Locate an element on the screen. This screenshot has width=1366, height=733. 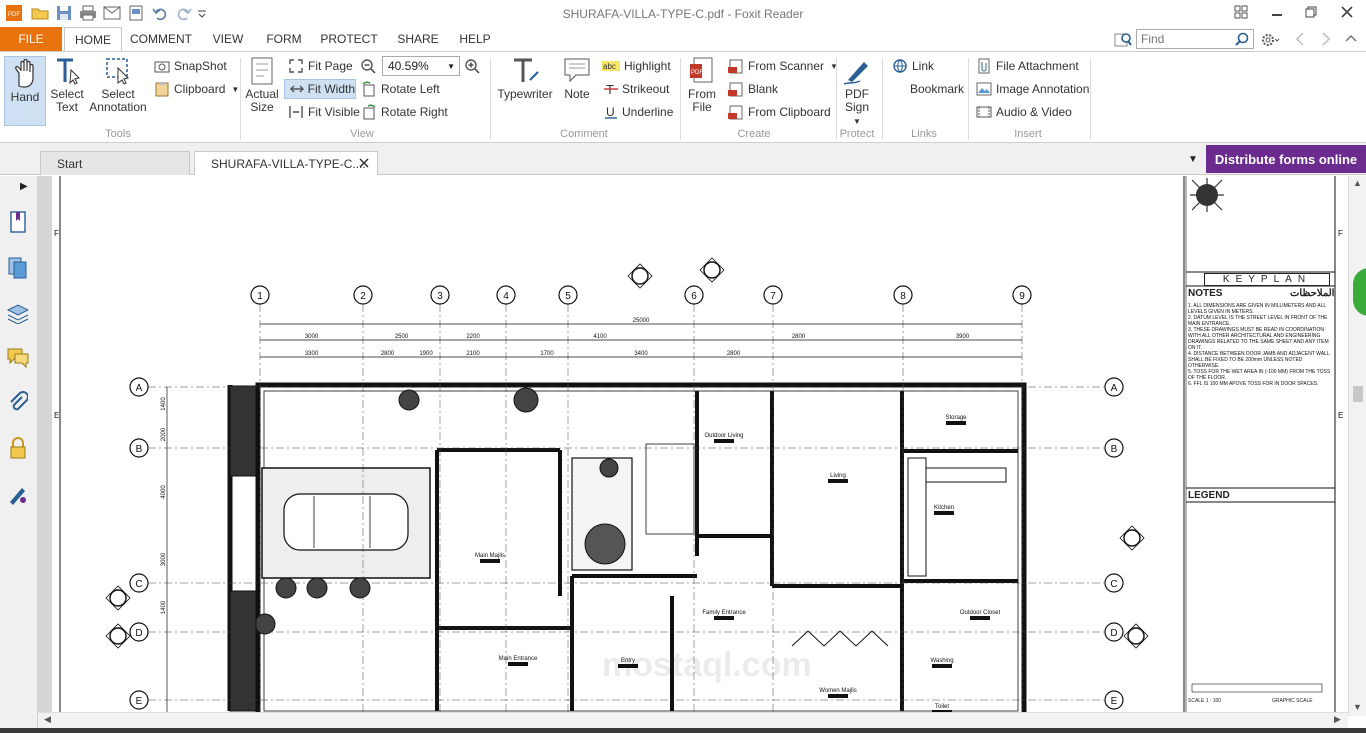
grid-bubble-label: C is located at coordinates (138, 584).